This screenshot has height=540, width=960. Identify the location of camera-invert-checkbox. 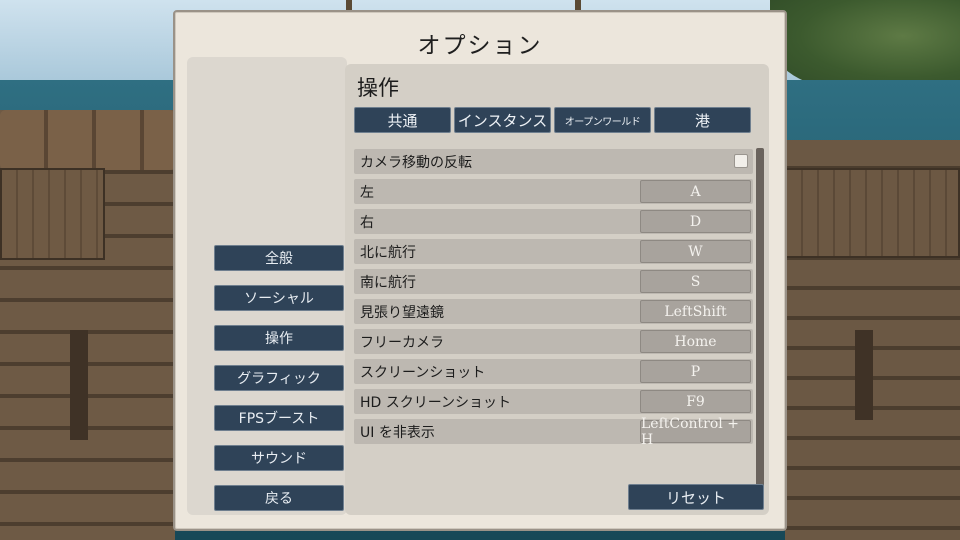
(741, 161).